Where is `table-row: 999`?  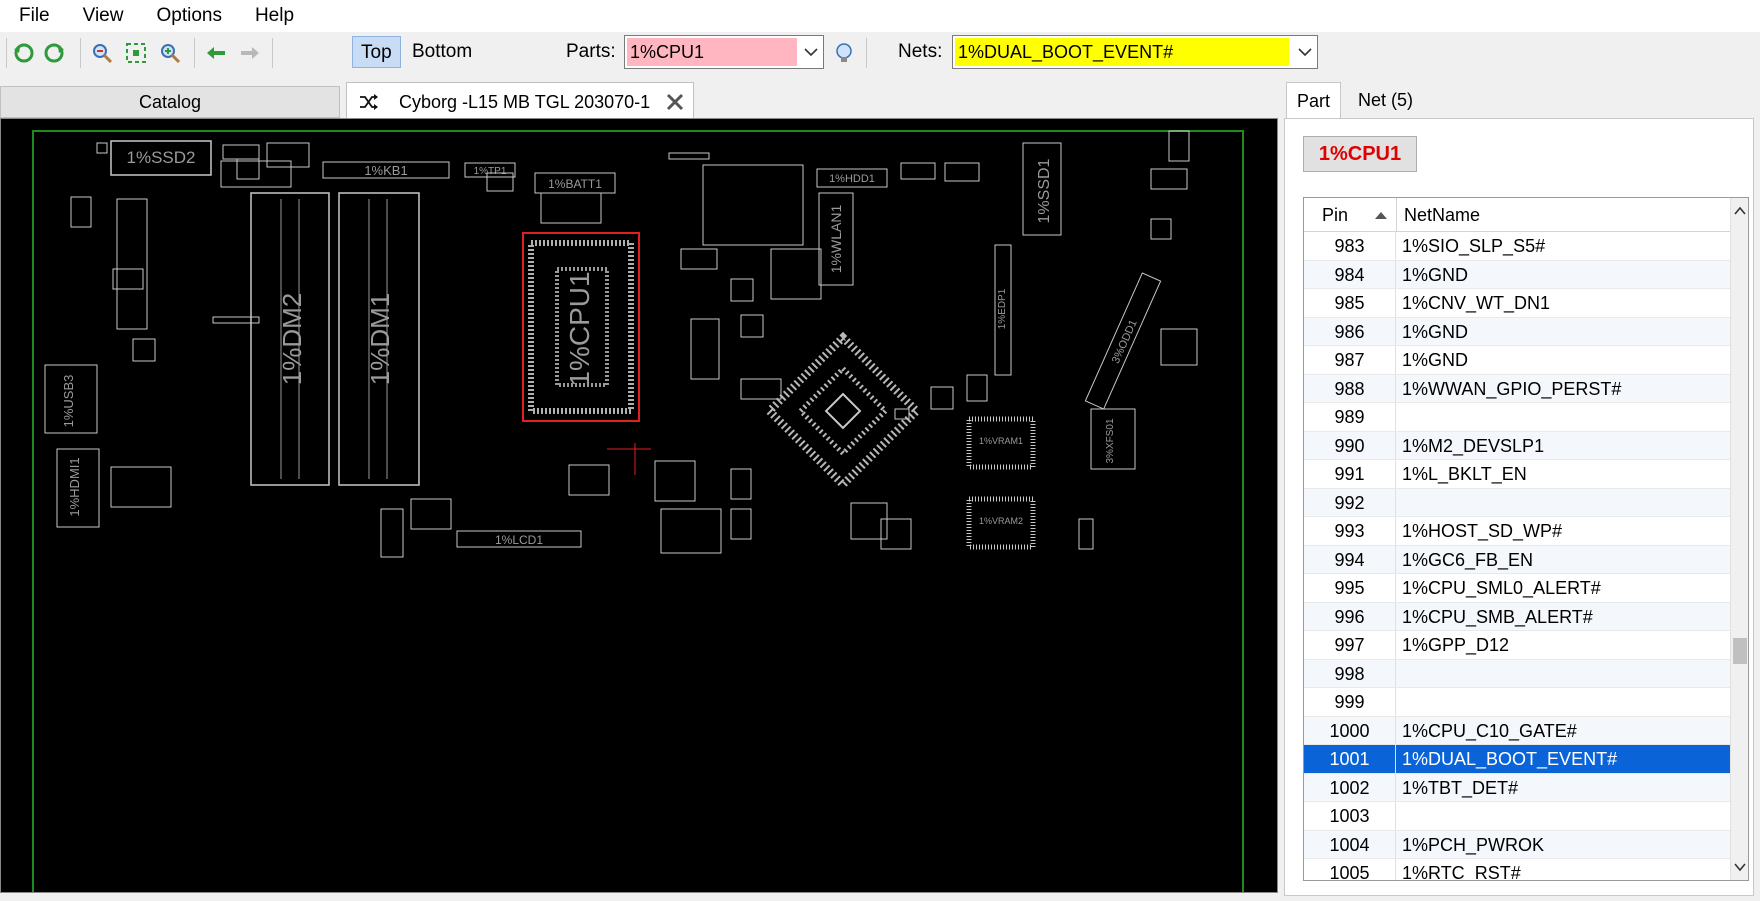 table-row: 999 is located at coordinates (1518, 702).